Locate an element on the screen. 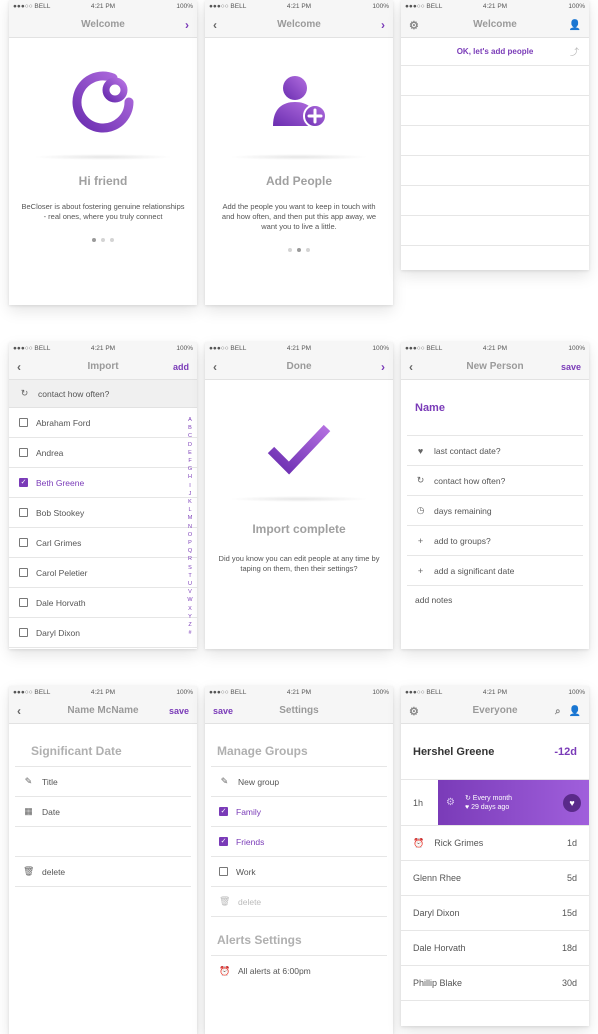 This screenshot has height=1034, width=598. alphabet-letter: # is located at coordinates (190, 633).